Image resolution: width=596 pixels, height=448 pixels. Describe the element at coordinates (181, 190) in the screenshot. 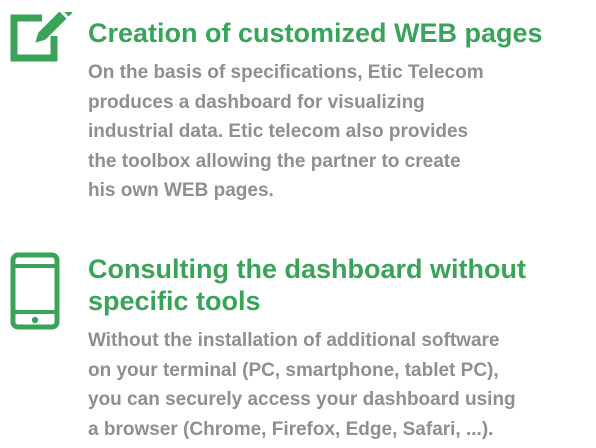

I see `description-line: his own WEB pages.` at that location.